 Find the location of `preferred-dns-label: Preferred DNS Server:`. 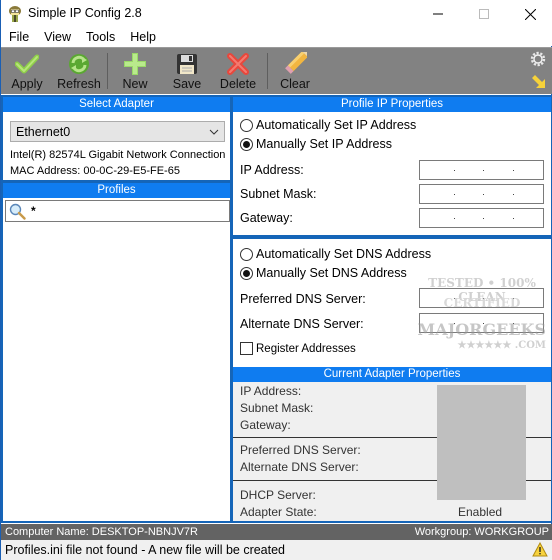

preferred-dns-label: Preferred DNS Server: is located at coordinates (303, 299).